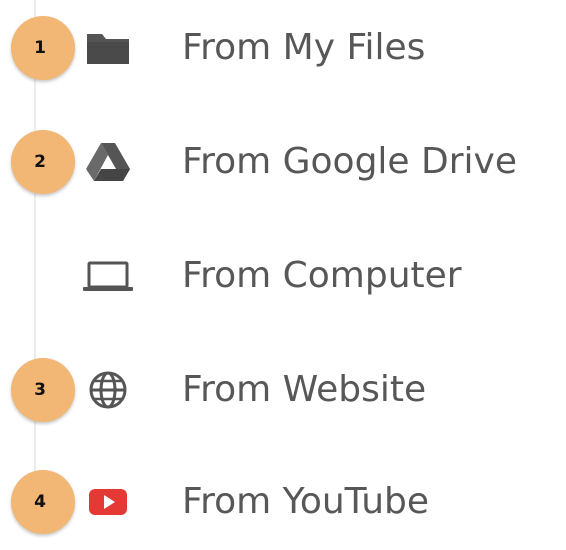 This screenshot has height=550, width=566. What do you see at coordinates (306, 501) in the screenshot?
I see `menu-item-label: From YouTube` at bounding box center [306, 501].